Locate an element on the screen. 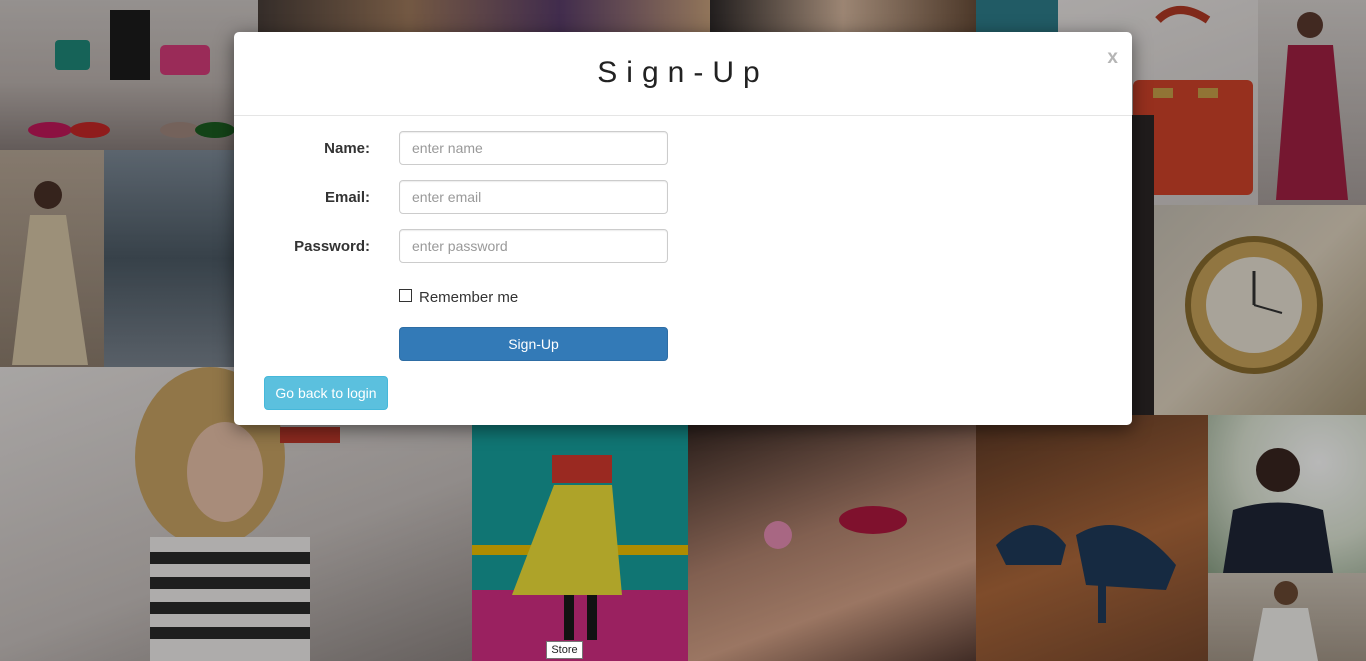 Image resolution: width=1366 pixels, height=661 pixels. collage-photo-street is located at coordinates (169, 258).